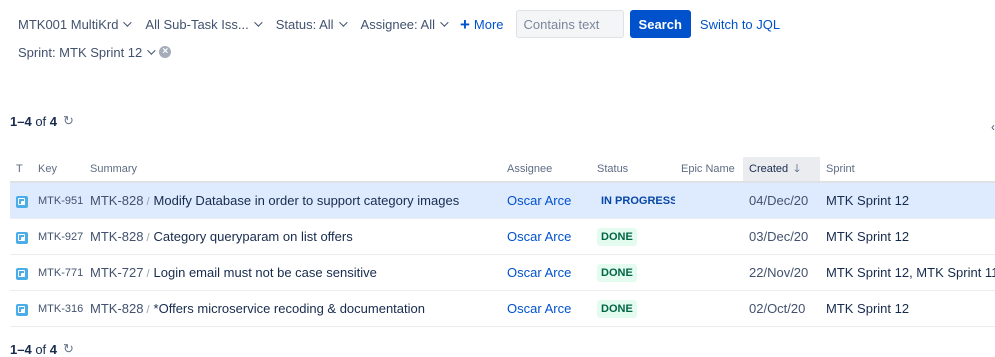 This screenshot has height=357, width=995. Describe the element at coordinates (781, 236) in the screenshot. I see `created-cell: 03/Dec/20` at that location.